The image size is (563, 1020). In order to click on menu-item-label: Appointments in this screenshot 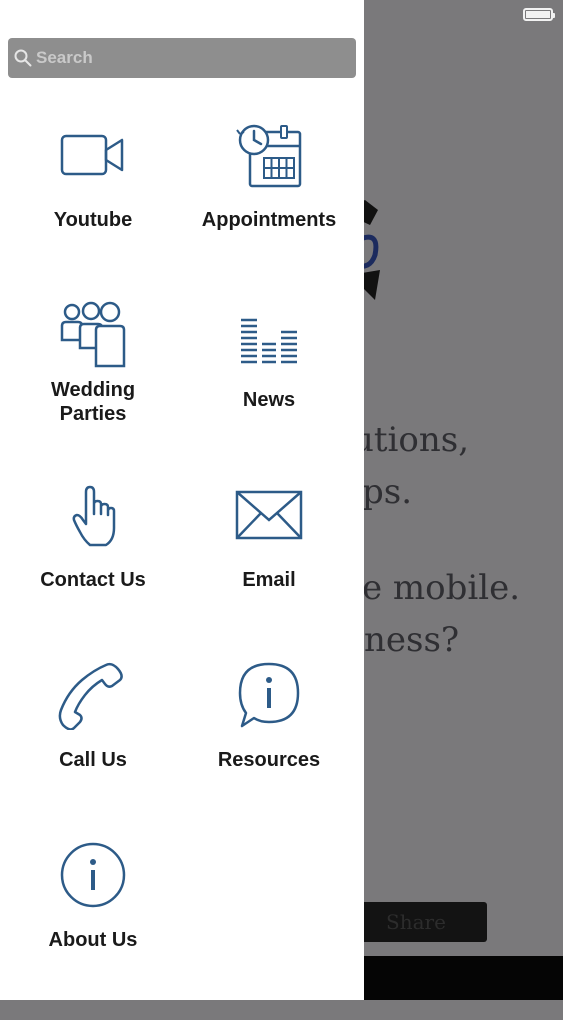, I will do `click(269, 220)`.